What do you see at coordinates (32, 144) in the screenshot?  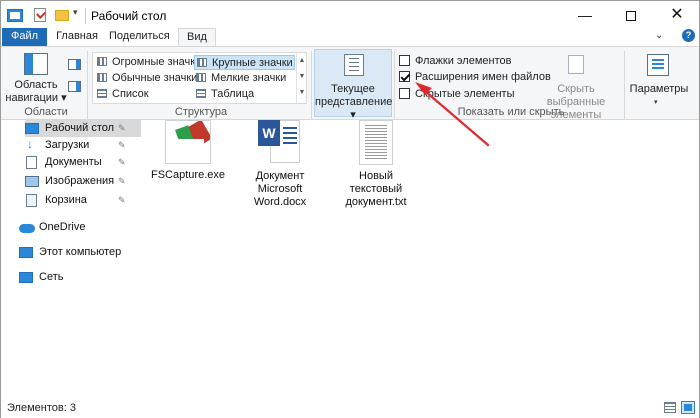 I see `downloads-icon` at bounding box center [32, 144].